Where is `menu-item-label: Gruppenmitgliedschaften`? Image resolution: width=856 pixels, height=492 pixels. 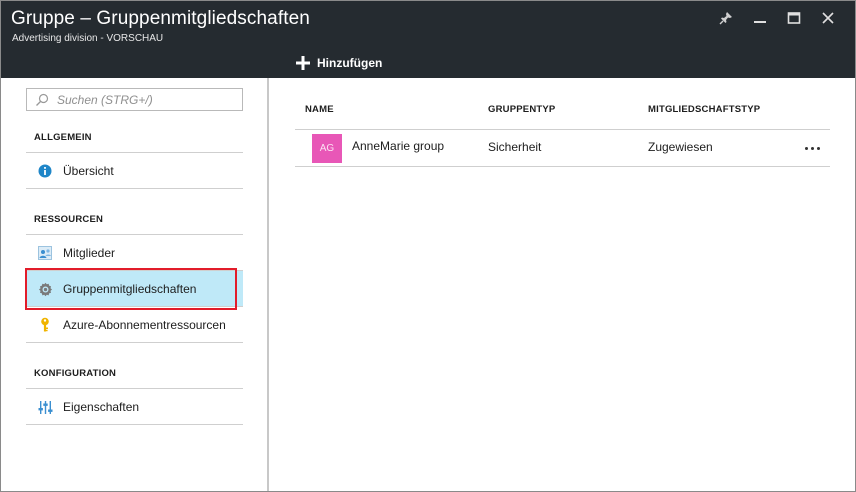
menu-item-label: Gruppenmitgliedschaften is located at coordinates (130, 289).